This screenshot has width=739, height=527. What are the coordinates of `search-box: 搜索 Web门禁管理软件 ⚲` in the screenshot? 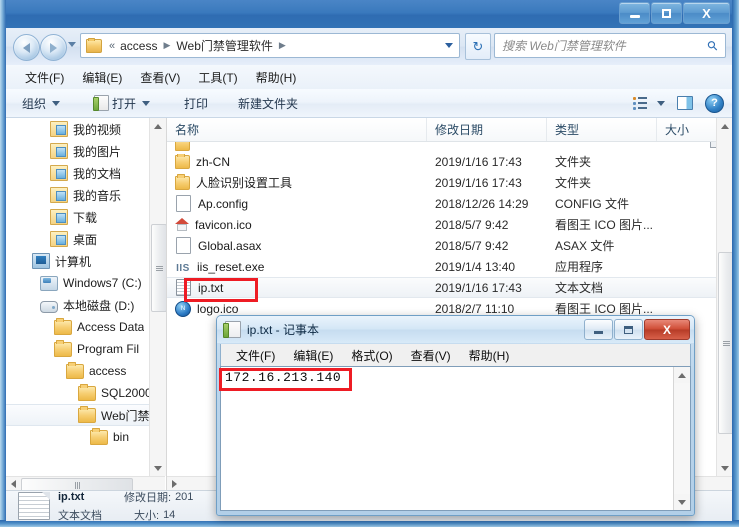 It's located at (610, 45).